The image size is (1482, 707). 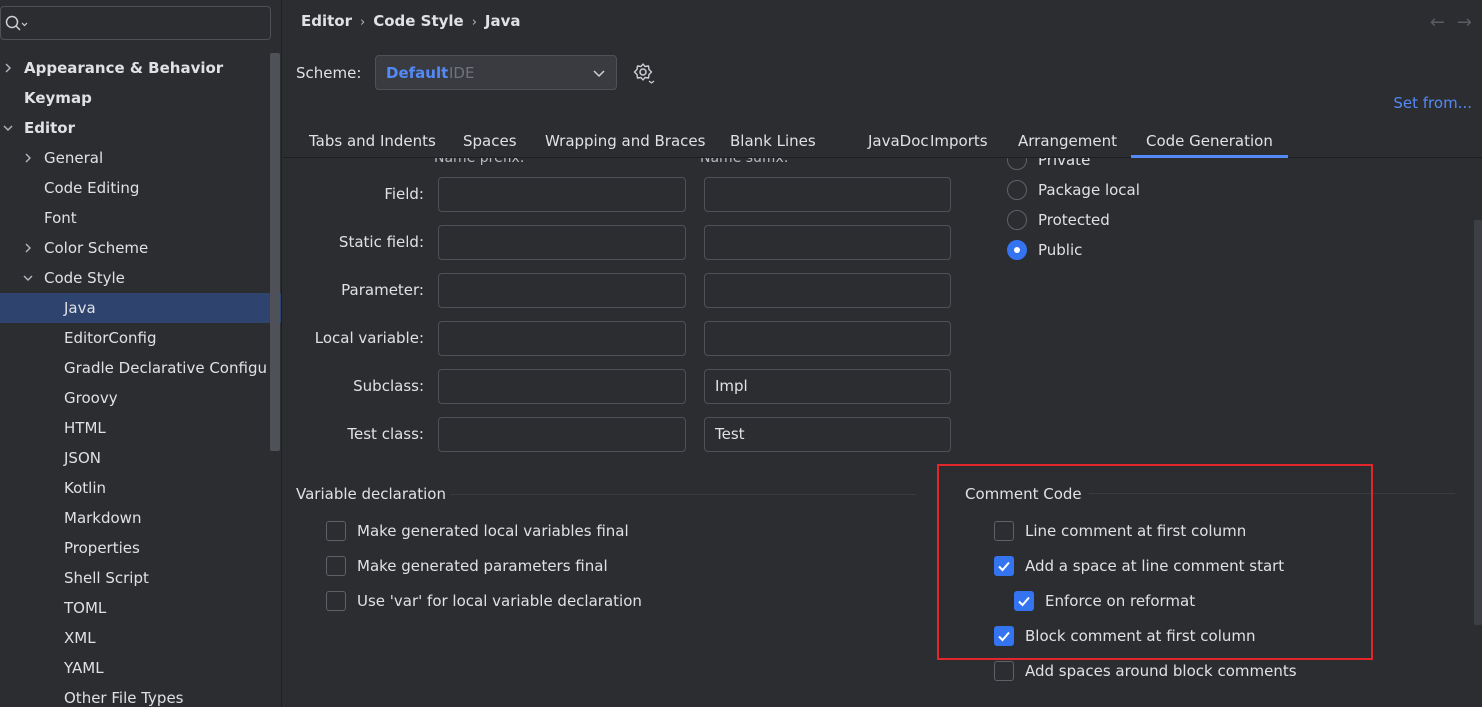 I want to click on checkbox-option: Add spaces around block comments, so click(x=1145, y=671).